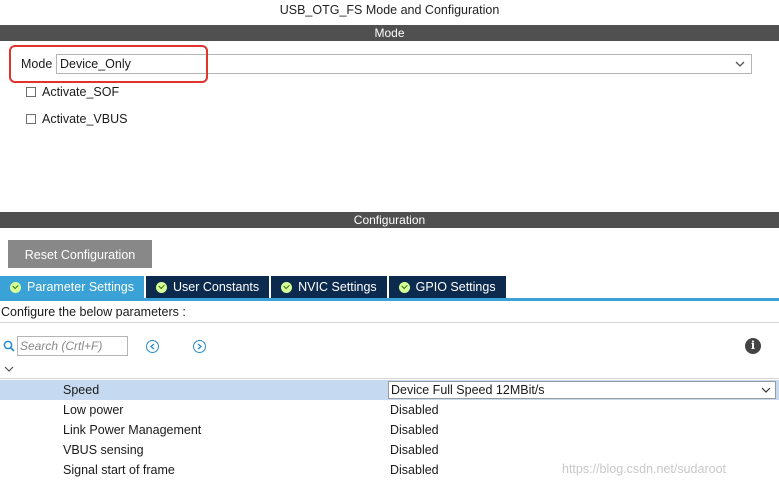  What do you see at coordinates (389, 10) in the screenshot?
I see `window-title: USB_OTG_FS Mode and Configuration` at bounding box center [389, 10].